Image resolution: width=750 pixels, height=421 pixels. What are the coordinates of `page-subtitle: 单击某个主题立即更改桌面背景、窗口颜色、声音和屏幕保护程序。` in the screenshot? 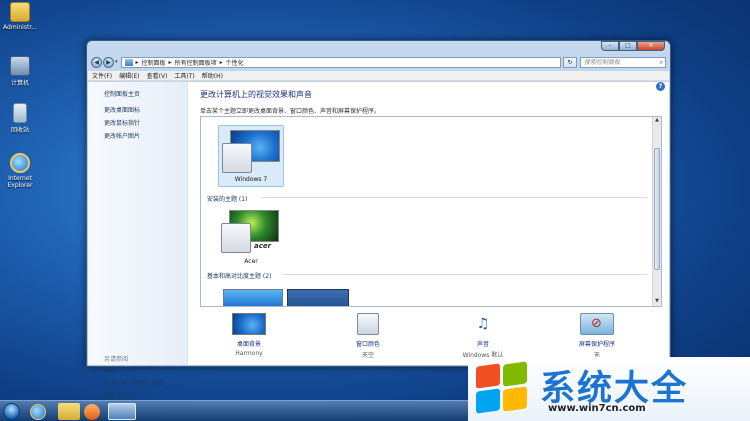 It's located at (290, 111).